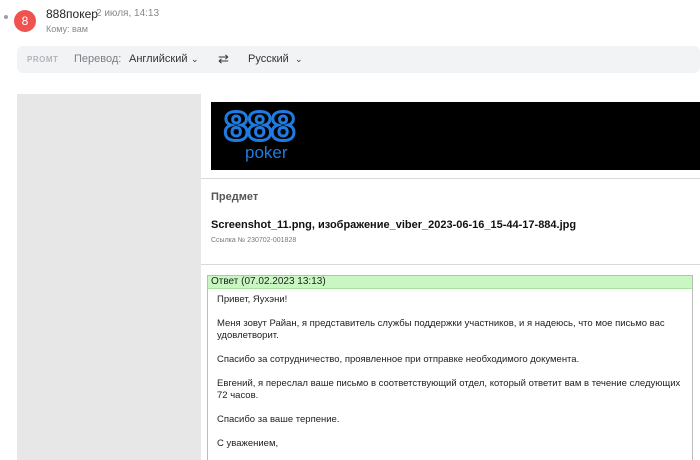 The image size is (700, 460). I want to click on avatar: 8, so click(25, 21).